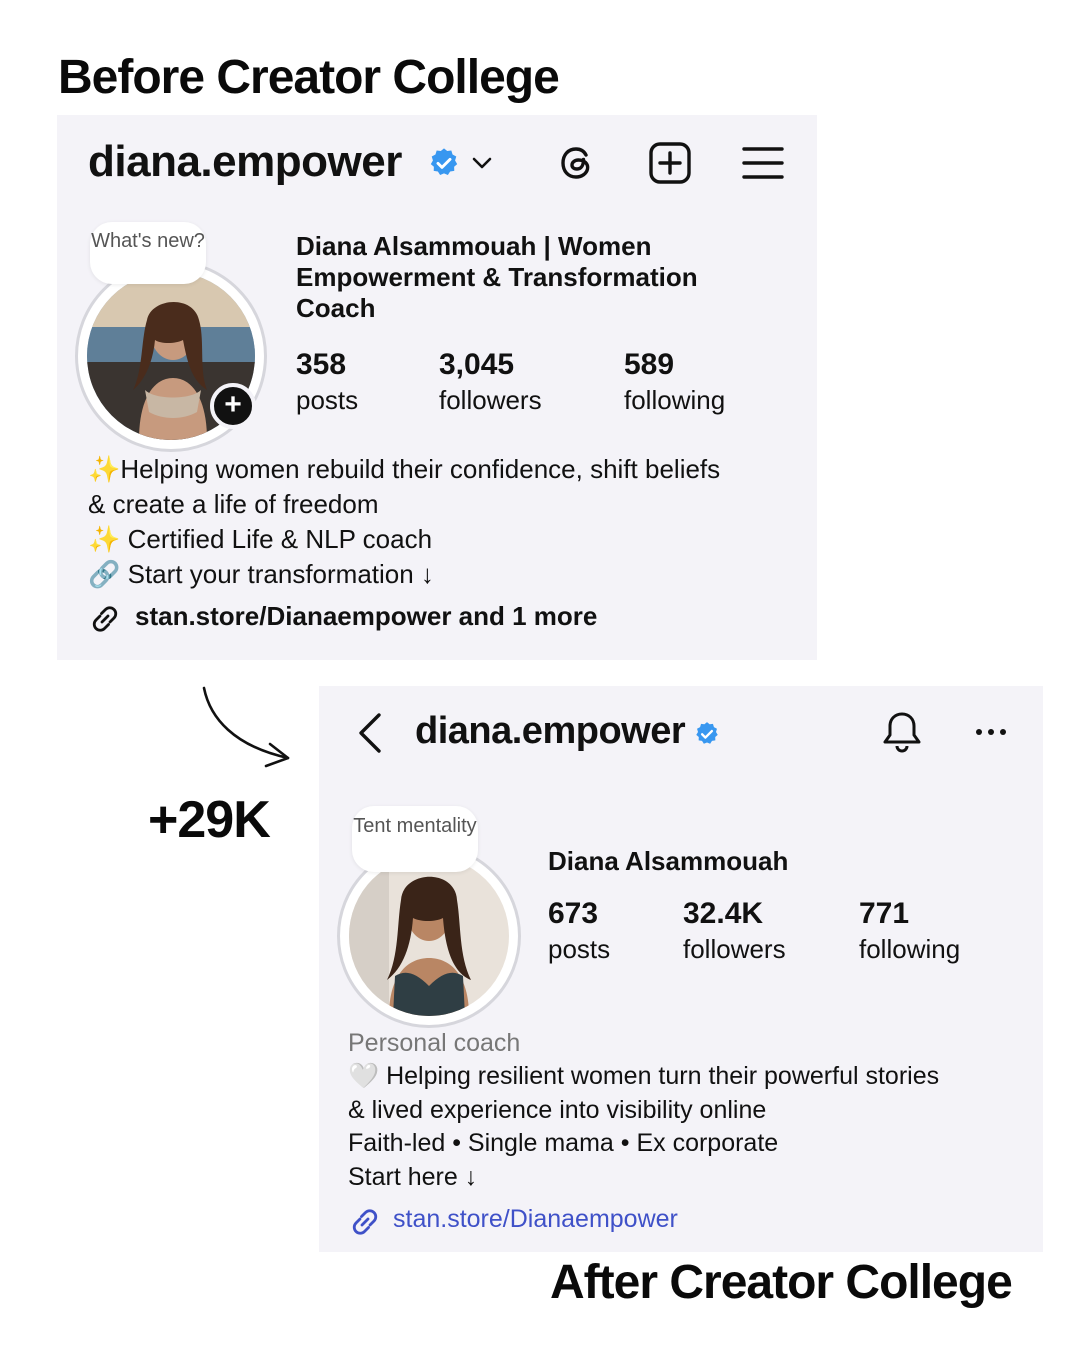 This screenshot has width=1080, height=1350. I want to click on note-text: Tent mentality, so click(415, 826).